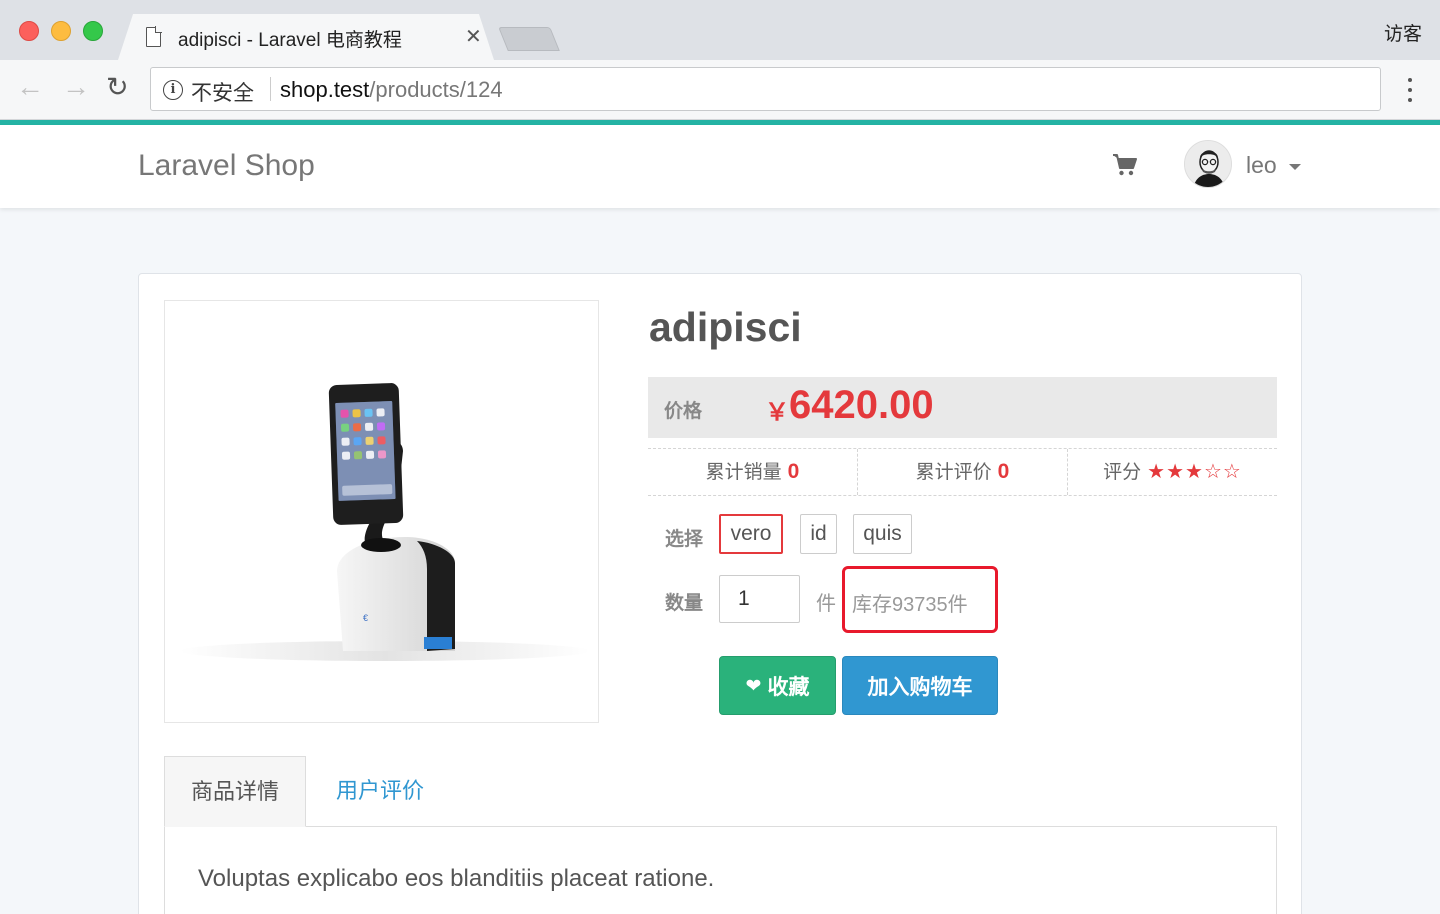 This screenshot has height=914, width=1440. I want to click on rating-label: 评分, so click(1122, 472).